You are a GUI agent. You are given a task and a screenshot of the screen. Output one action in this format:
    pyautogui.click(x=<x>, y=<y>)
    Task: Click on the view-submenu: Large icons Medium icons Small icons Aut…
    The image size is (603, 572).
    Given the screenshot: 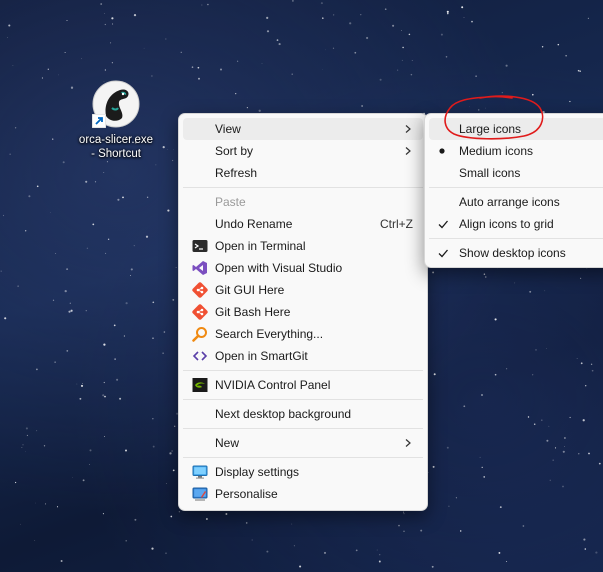 What is the action you would take?
    pyautogui.click(x=513, y=190)
    